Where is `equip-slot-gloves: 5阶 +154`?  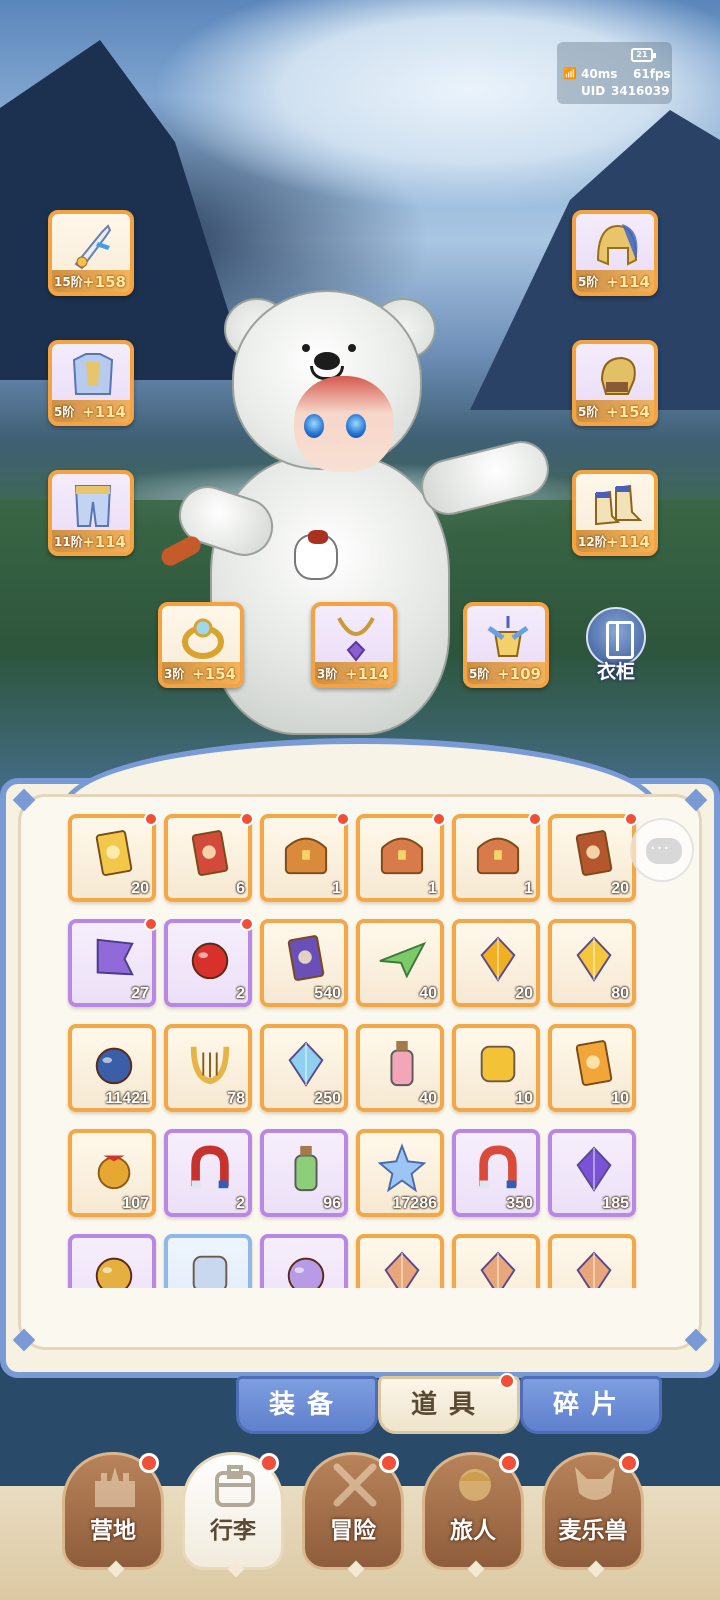 equip-slot-gloves: 5阶 +154 is located at coordinates (615, 383).